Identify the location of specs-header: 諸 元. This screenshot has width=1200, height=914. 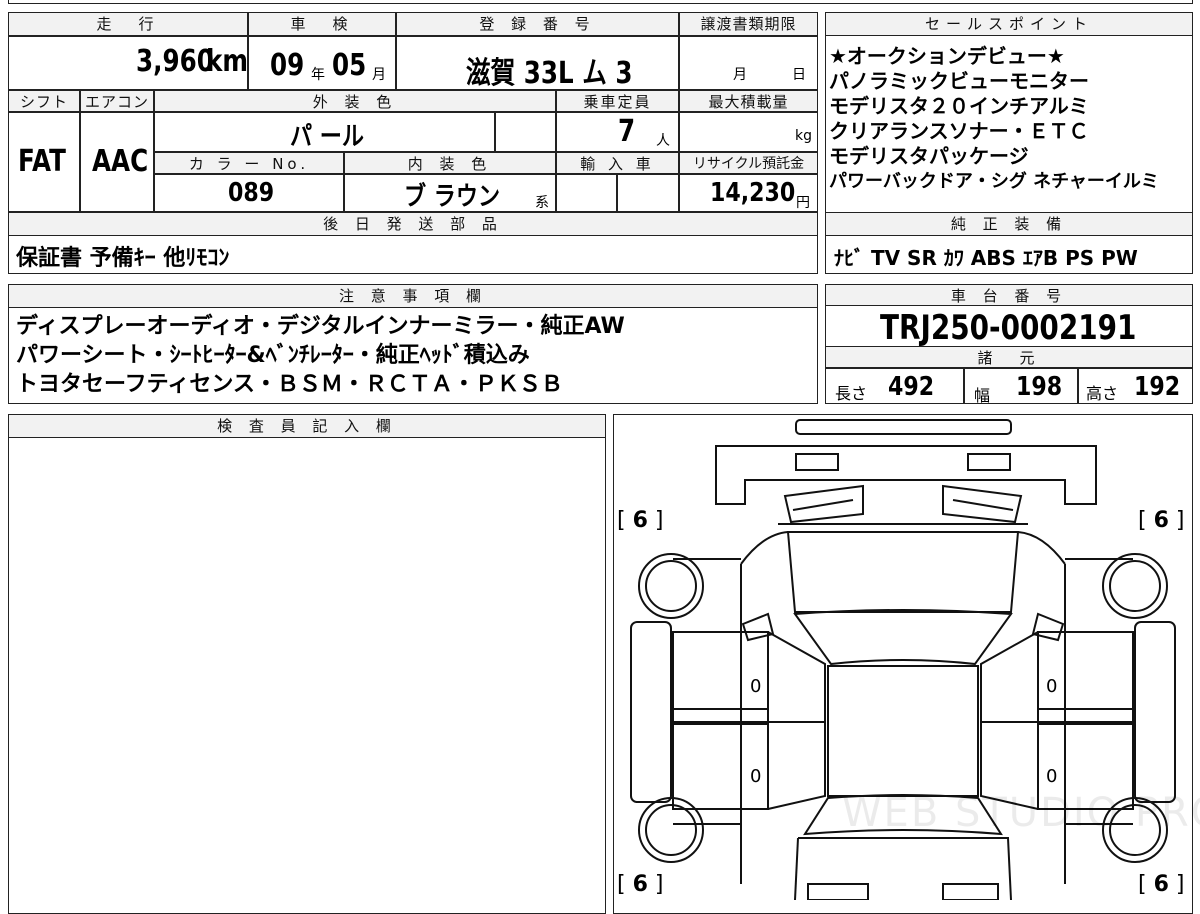
(1009, 357).